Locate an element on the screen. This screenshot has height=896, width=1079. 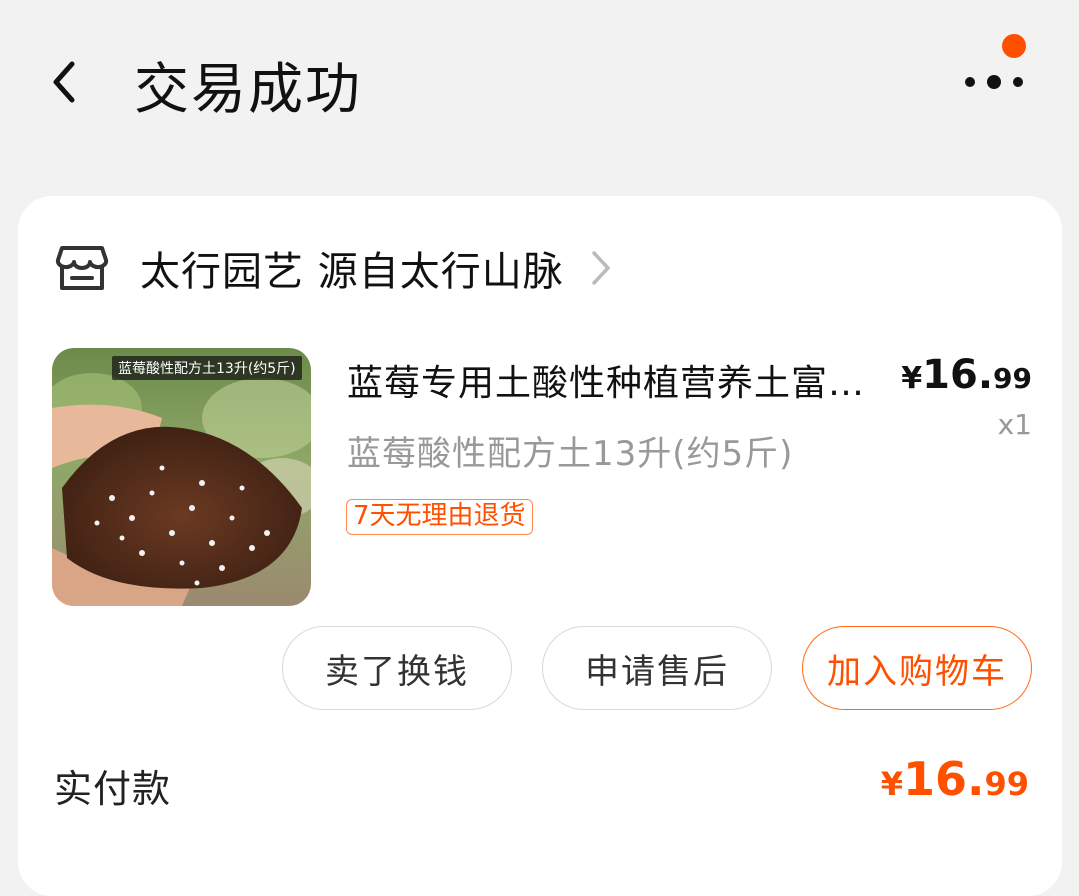
chevron-left-icon is located at coordinates (64, 82).